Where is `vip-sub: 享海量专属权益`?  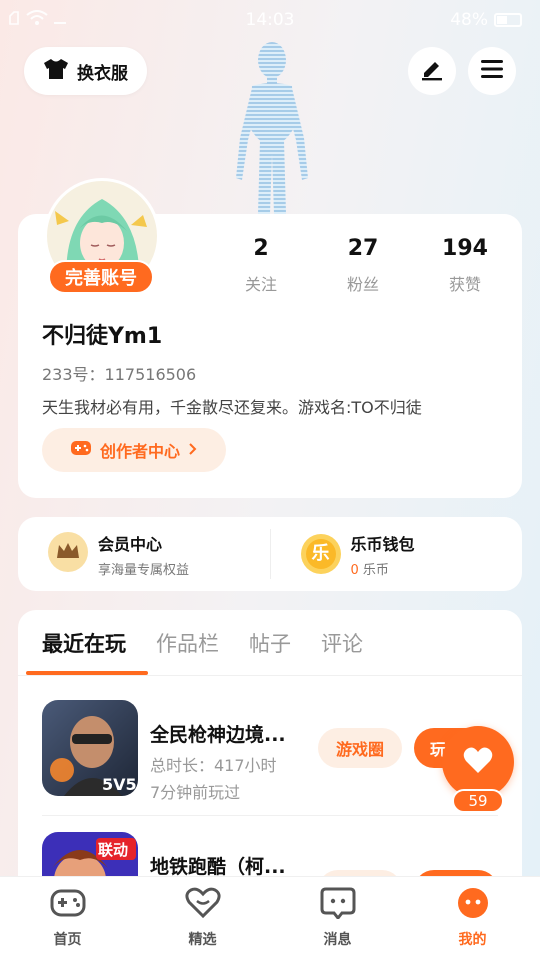 vip-sub: 享海量专属权益 is located at coordinates (144, 570).